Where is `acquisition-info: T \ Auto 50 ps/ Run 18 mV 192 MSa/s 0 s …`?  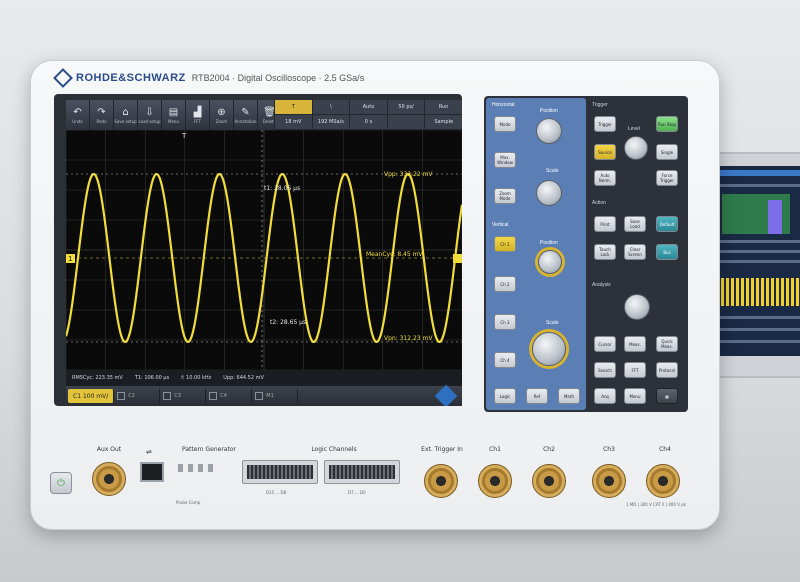 acquisition-info: T \ Auto 50 ps/ Run 18 mV 192 MSa/s 0 s … is located at coordinates (368, 115).